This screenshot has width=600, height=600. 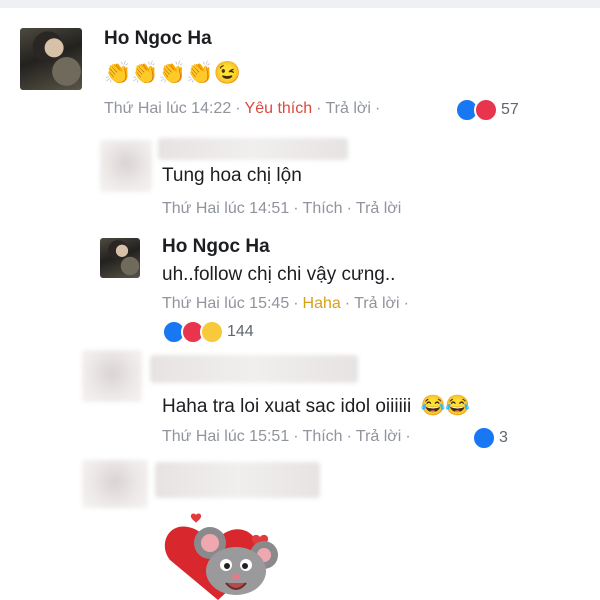 I want to click on comment-meta: Thứ Hai lúc 15:51 · Thích · Trả lời ·, so click(x=286, y=437).